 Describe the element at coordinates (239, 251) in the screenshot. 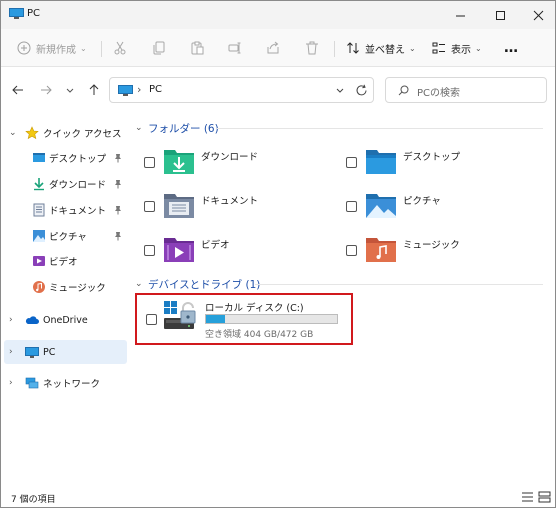

I see `folder-item-videos: ビデオ` at that location.